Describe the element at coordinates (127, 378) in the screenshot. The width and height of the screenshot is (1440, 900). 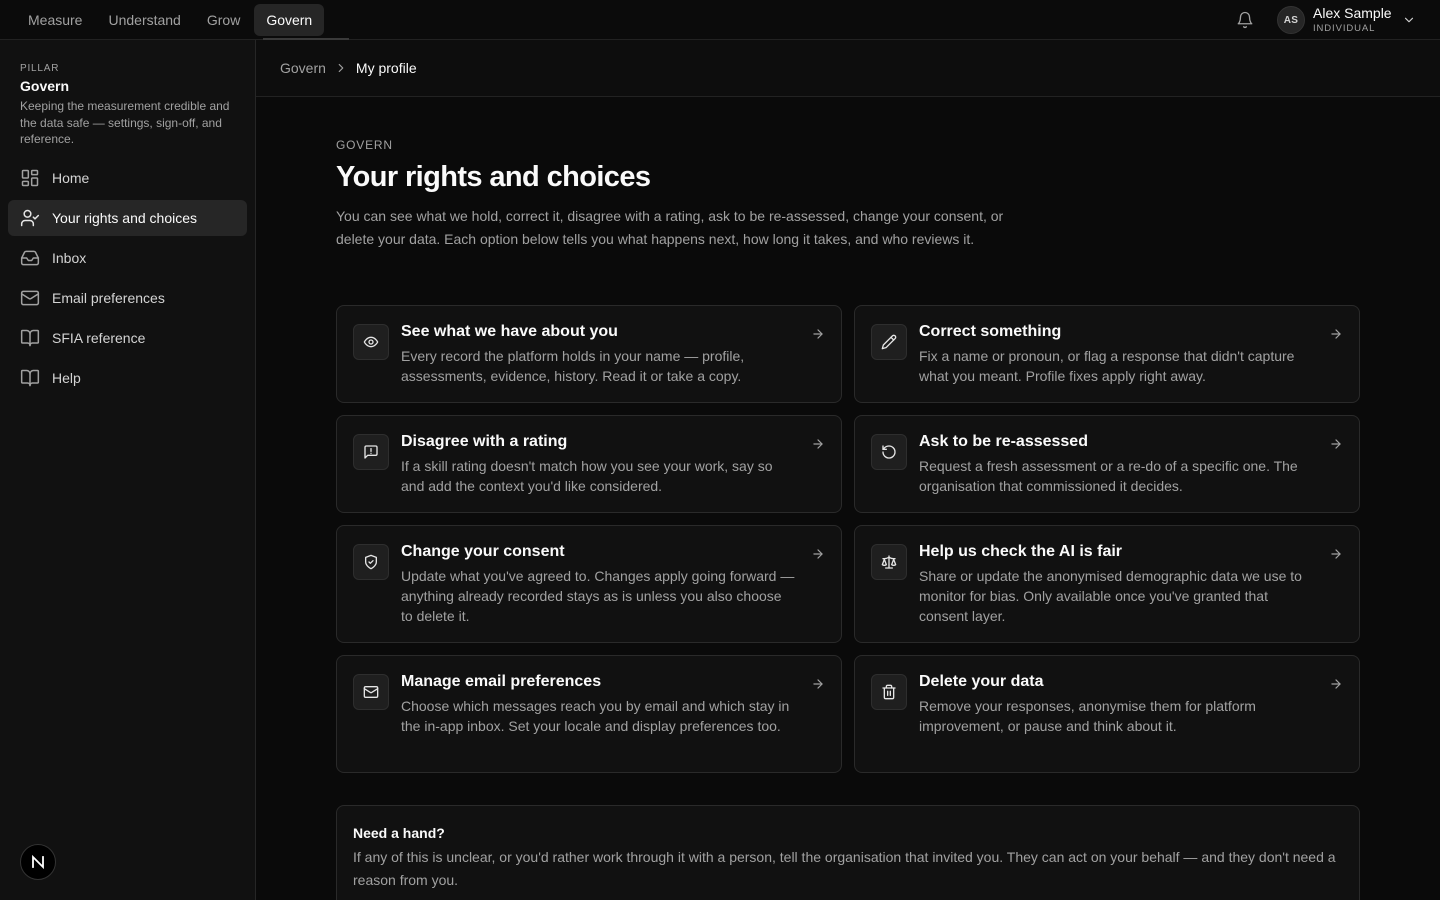
I see `sidebar-item-help: Help` at that location.